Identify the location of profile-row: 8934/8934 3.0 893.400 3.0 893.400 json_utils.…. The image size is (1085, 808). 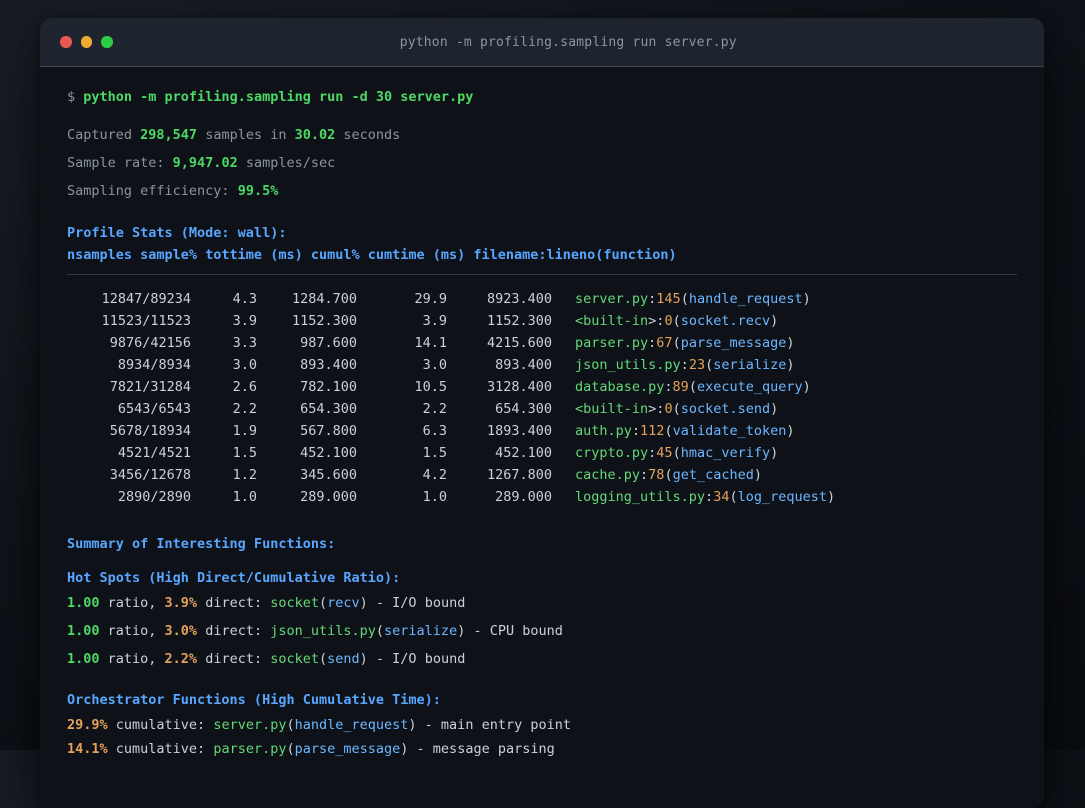
(542, 365).